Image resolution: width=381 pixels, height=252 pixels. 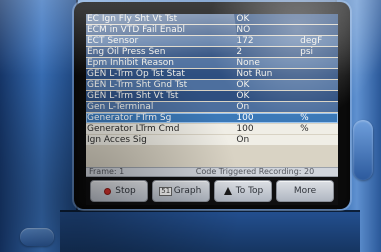 What do you see at coordinates (363, 150) in the screenshot?
I see `side-control-button` at bounding box center [363, 150].